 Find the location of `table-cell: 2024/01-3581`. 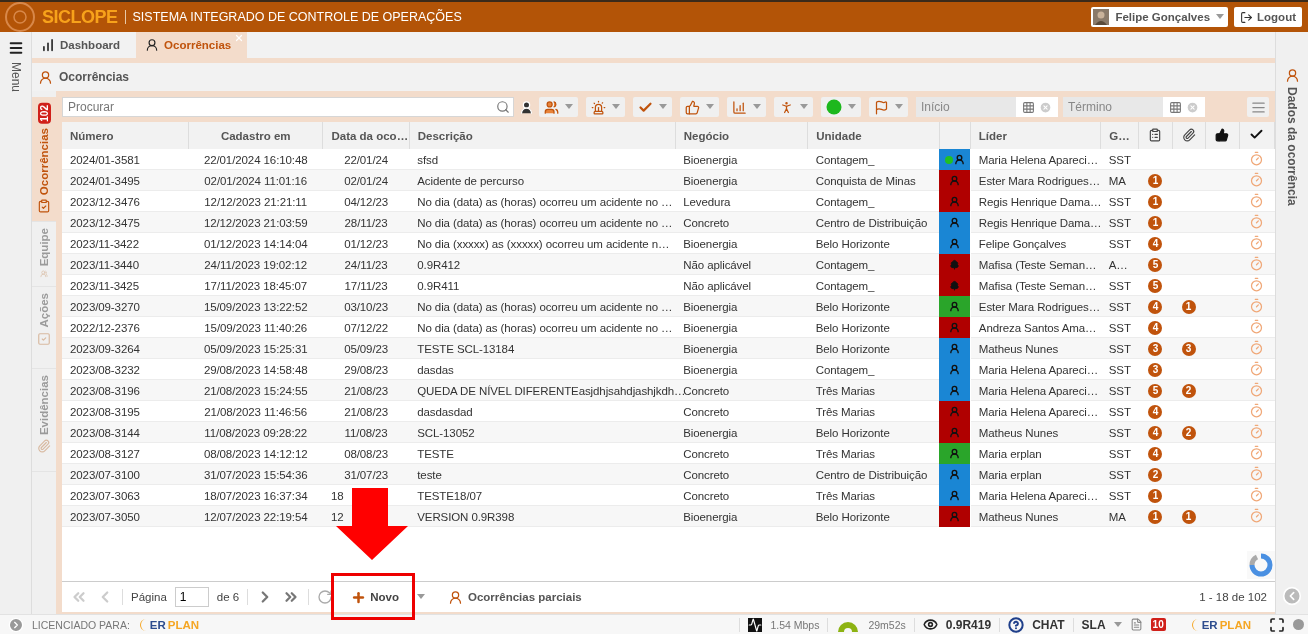

table-cell: 2024/01-3581 is located at coordinates (105, 159).